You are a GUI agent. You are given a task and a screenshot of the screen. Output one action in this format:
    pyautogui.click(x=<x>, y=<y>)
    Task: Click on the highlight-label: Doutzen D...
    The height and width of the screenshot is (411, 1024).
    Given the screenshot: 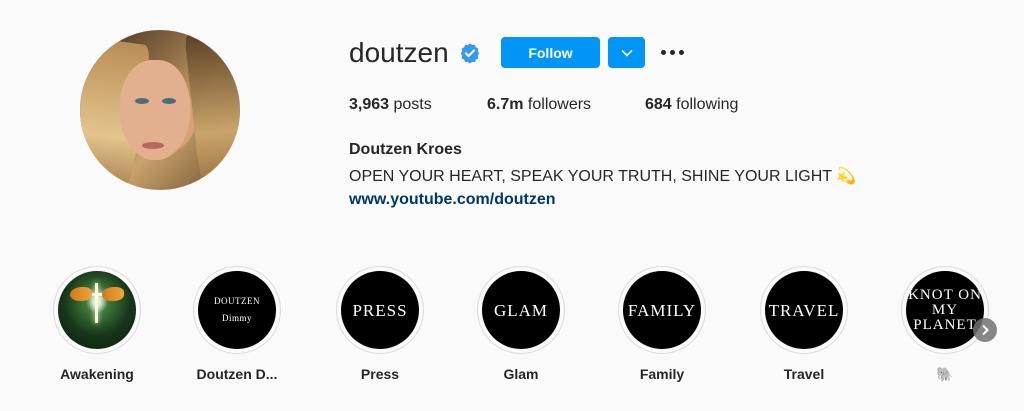 What is the action you would take?
    pyautogui.click(x=237, y=374)
    